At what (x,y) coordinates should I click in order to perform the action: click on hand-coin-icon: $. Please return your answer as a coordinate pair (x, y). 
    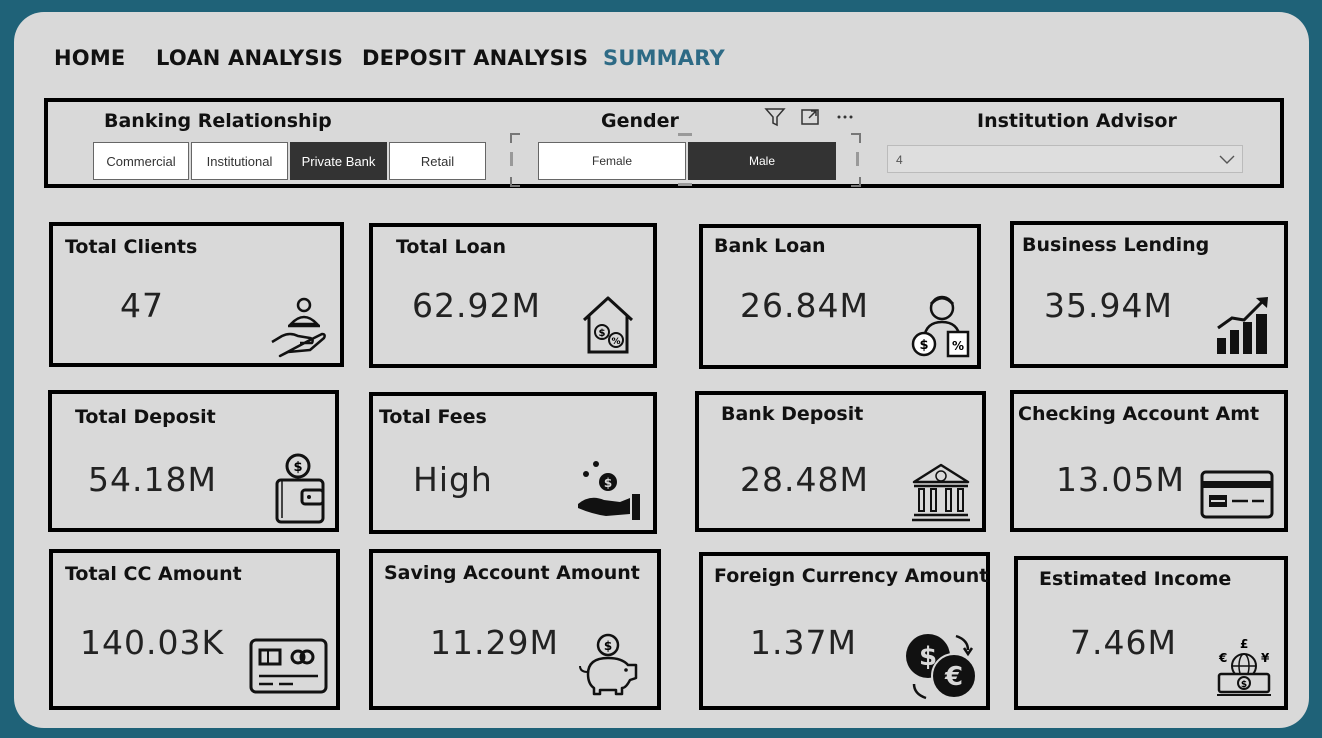
    Looking at the image, I should click on (609, 490).